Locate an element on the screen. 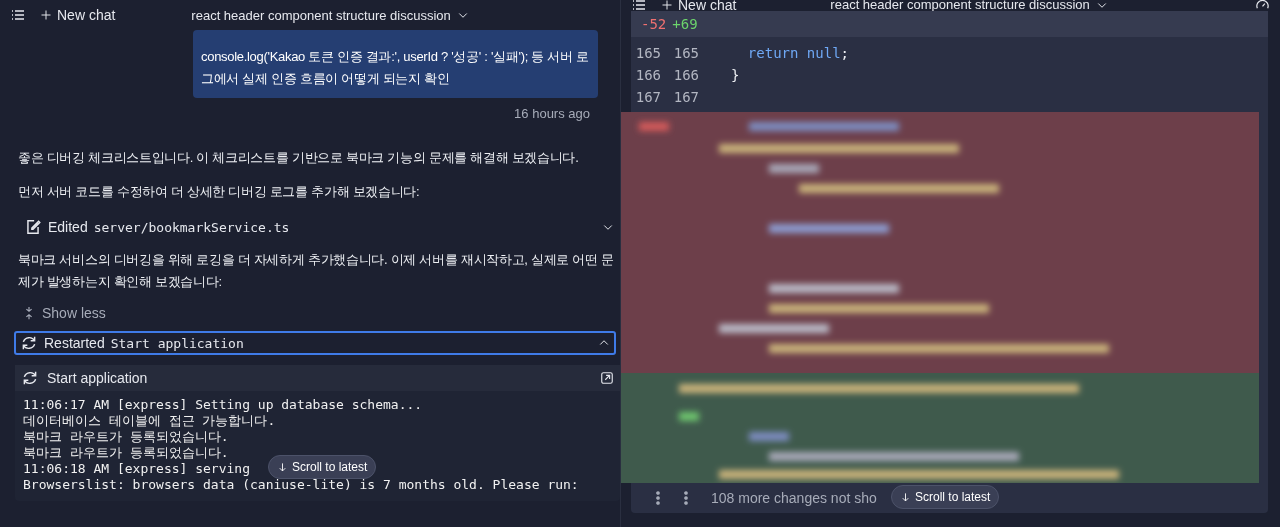 The height and width of the screenshot is (527, 1280). restart-row: Restarted Start application is located at coordinates (315, 343).